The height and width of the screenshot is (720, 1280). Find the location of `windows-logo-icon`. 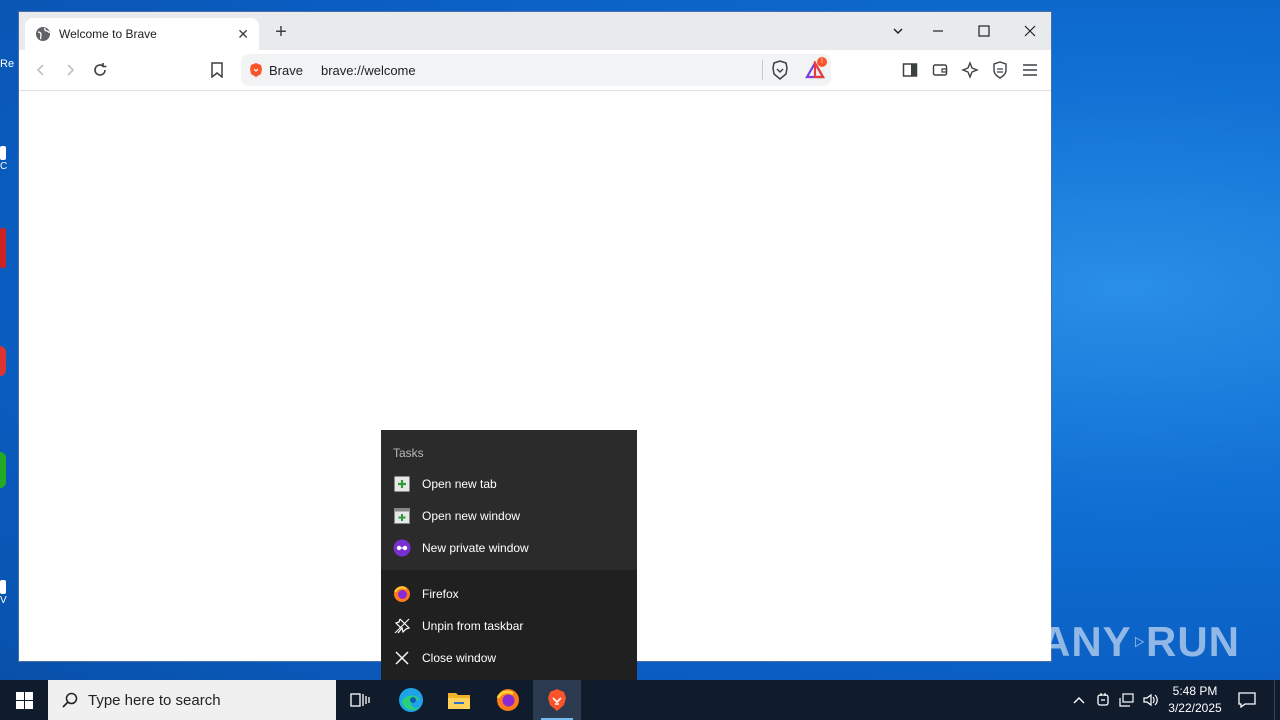

windows-logo-icon is located at coordinates (24, 700).